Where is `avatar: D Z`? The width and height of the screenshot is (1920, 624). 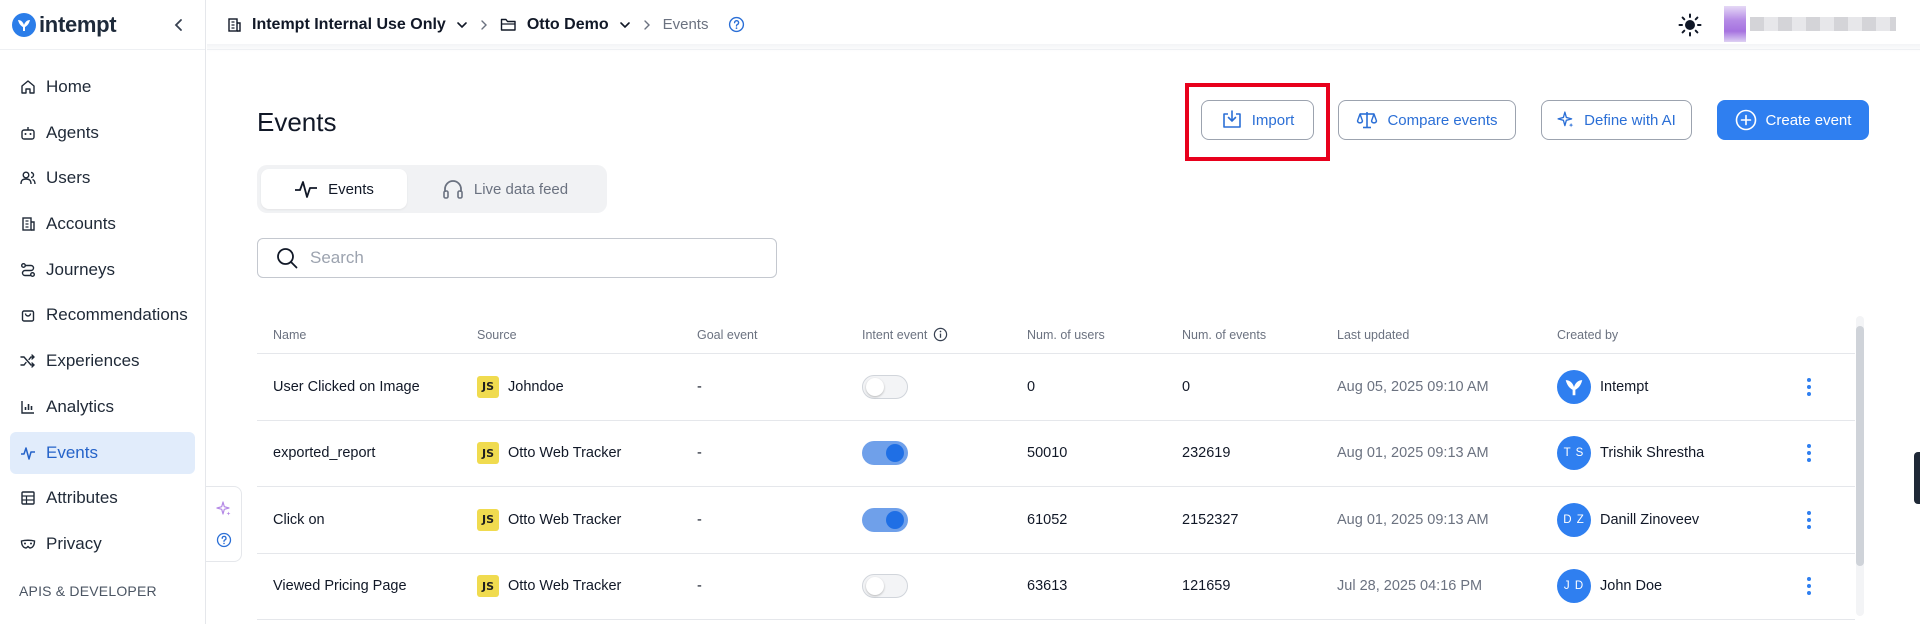 avatar: D Z is located at coordinates (1574, 519).